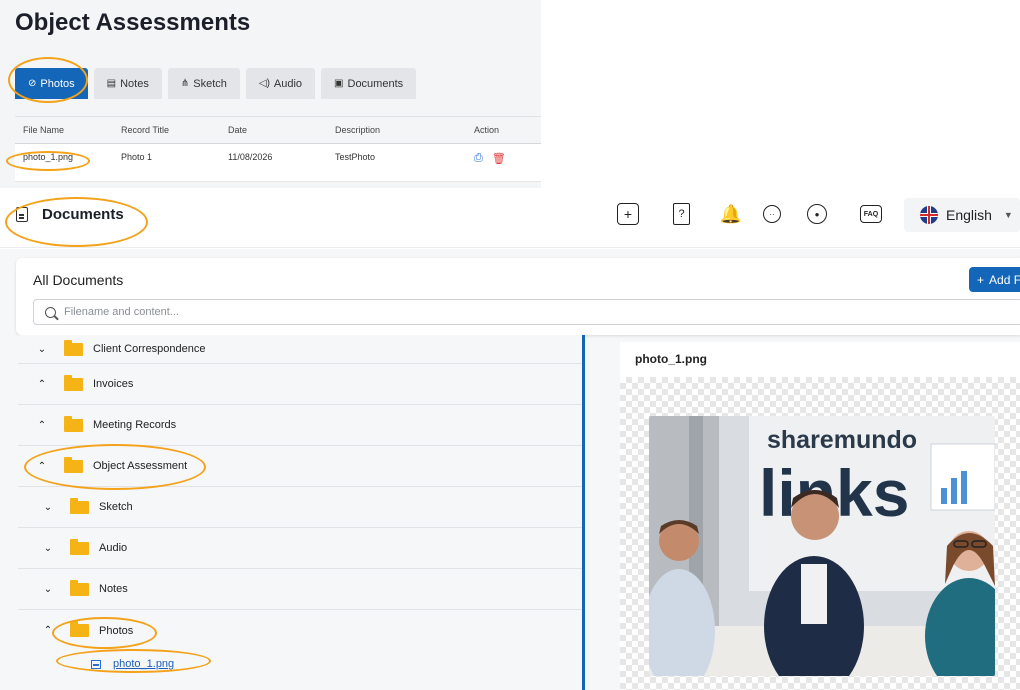 This screenshot has height=690, width=1020. Describe the element at coordinates (583, 512) in the screenshot. I see `pane-divider` at that location.